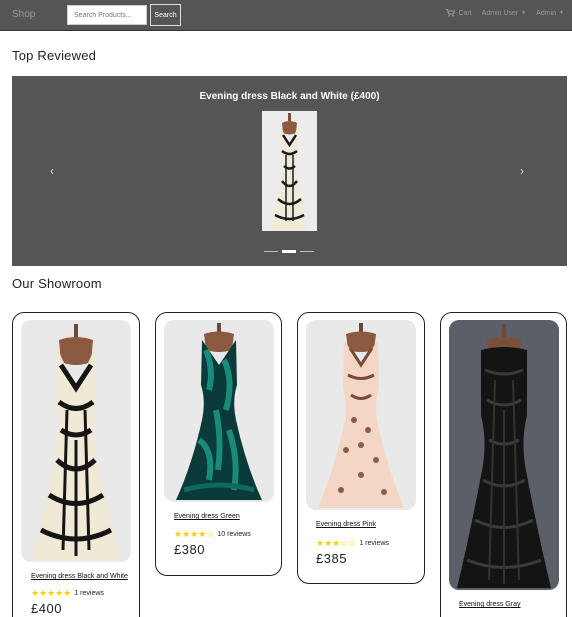  I want to click on carousel-product-image, so click(289, 171).